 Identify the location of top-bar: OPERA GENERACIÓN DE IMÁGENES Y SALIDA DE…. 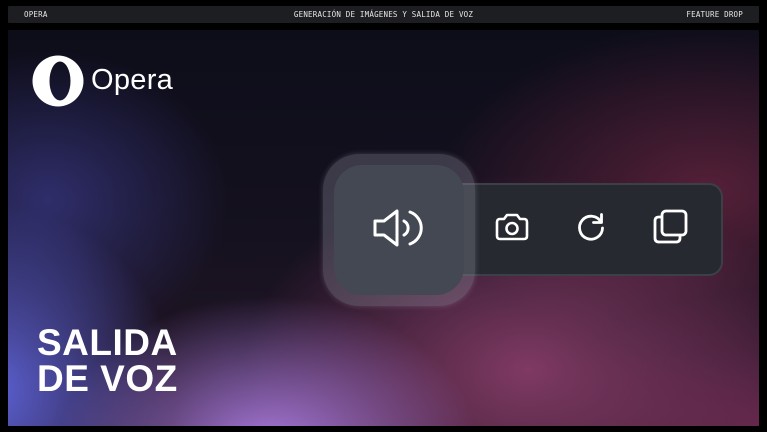
(383, 14).